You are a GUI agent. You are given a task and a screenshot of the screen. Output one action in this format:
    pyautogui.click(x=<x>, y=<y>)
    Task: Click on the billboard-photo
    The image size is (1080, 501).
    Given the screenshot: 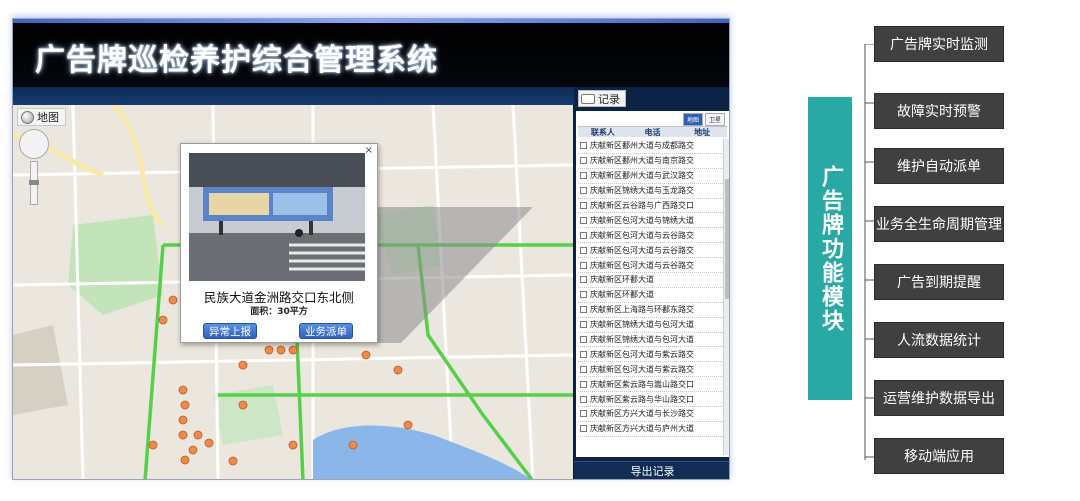 What is the action you would take?
    pyautogui.click(x=277, y=217)
    